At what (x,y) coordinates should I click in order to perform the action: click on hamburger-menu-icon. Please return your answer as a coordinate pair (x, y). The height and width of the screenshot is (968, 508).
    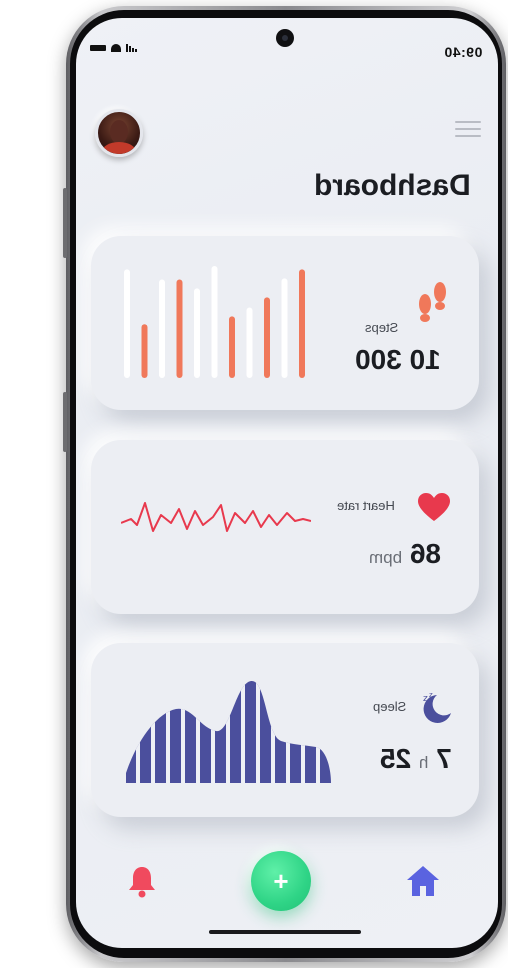
    Looking at the image, I should click on (468, 129).